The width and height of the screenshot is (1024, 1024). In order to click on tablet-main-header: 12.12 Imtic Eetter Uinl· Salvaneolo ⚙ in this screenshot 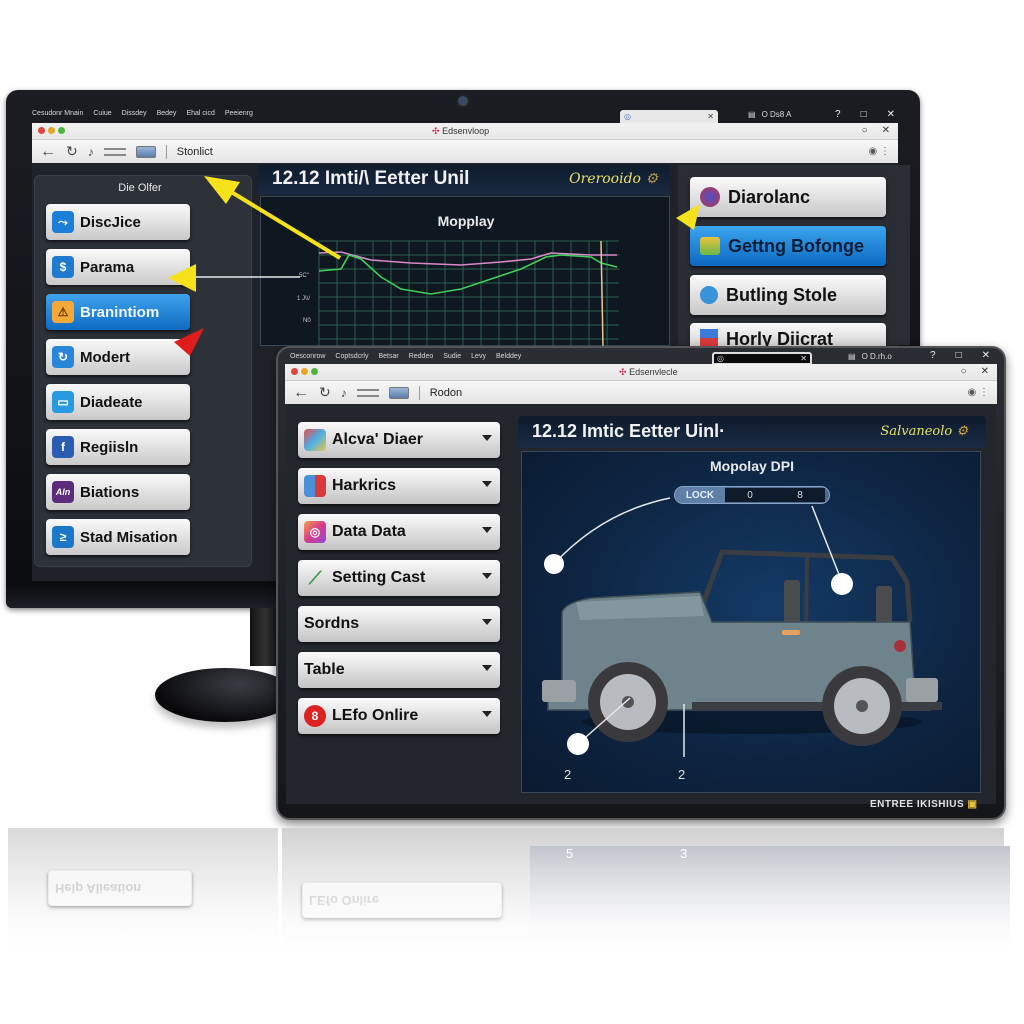, I will do `click(752, 432)`.